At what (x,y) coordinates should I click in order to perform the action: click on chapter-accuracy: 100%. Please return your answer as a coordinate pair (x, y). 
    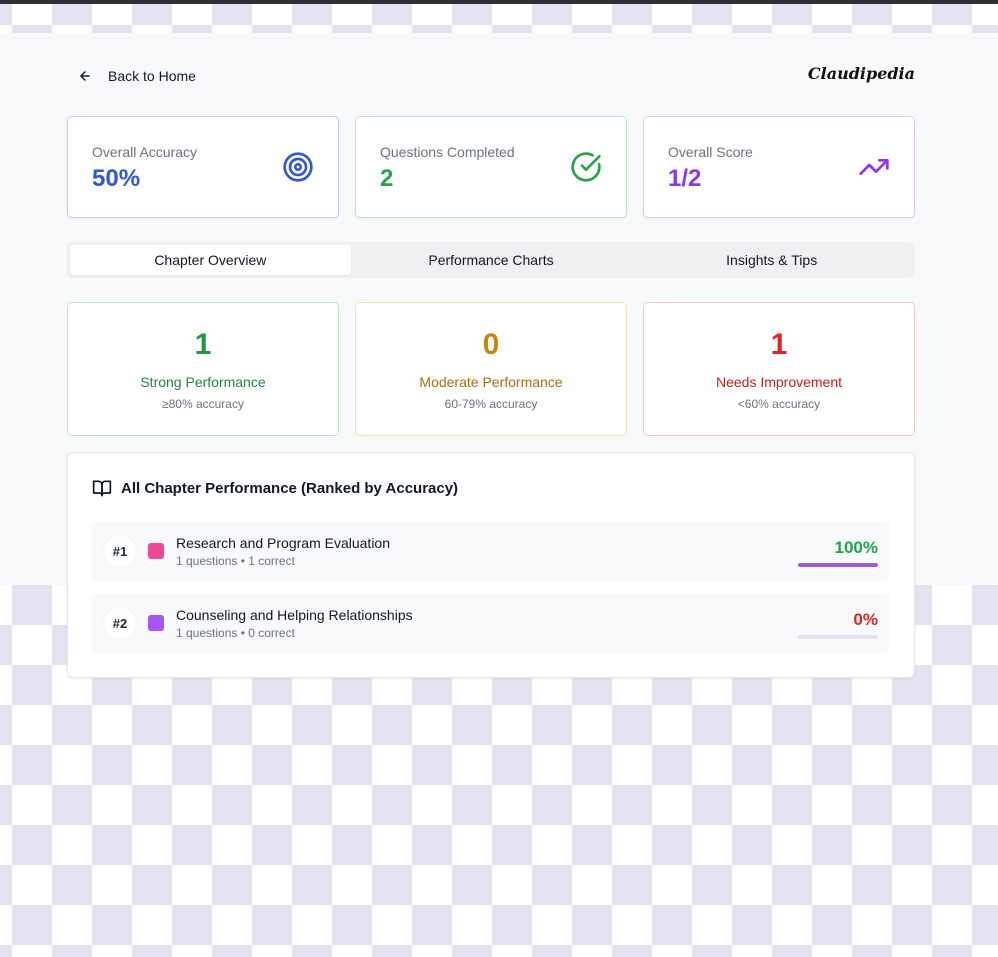
    Looking at the image, I should click on (856, 547).